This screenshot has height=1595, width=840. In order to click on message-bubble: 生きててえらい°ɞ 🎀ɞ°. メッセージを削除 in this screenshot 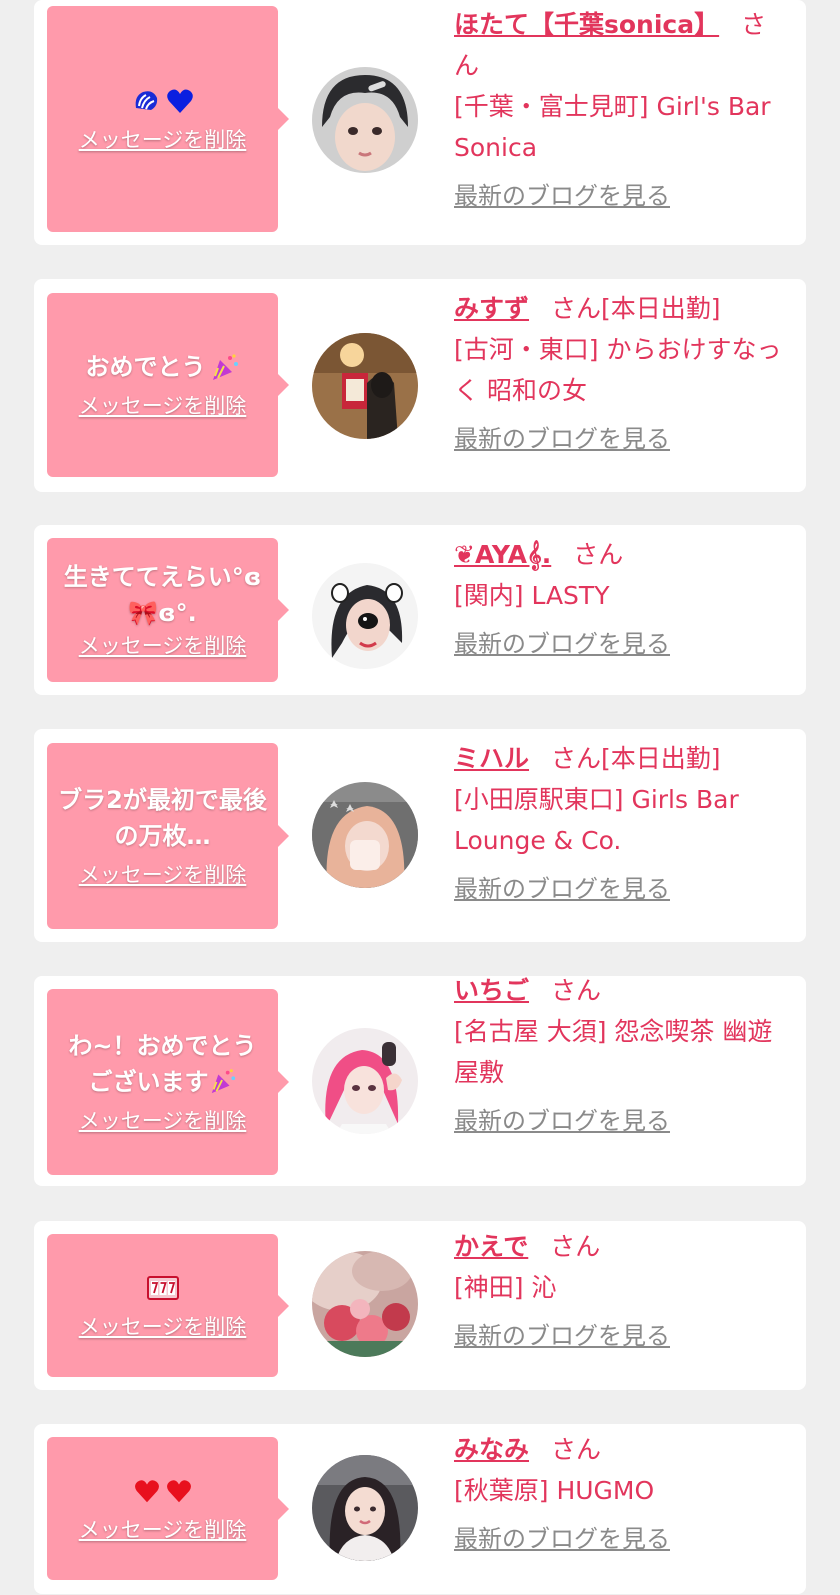, I will do `click(168, 610)`.